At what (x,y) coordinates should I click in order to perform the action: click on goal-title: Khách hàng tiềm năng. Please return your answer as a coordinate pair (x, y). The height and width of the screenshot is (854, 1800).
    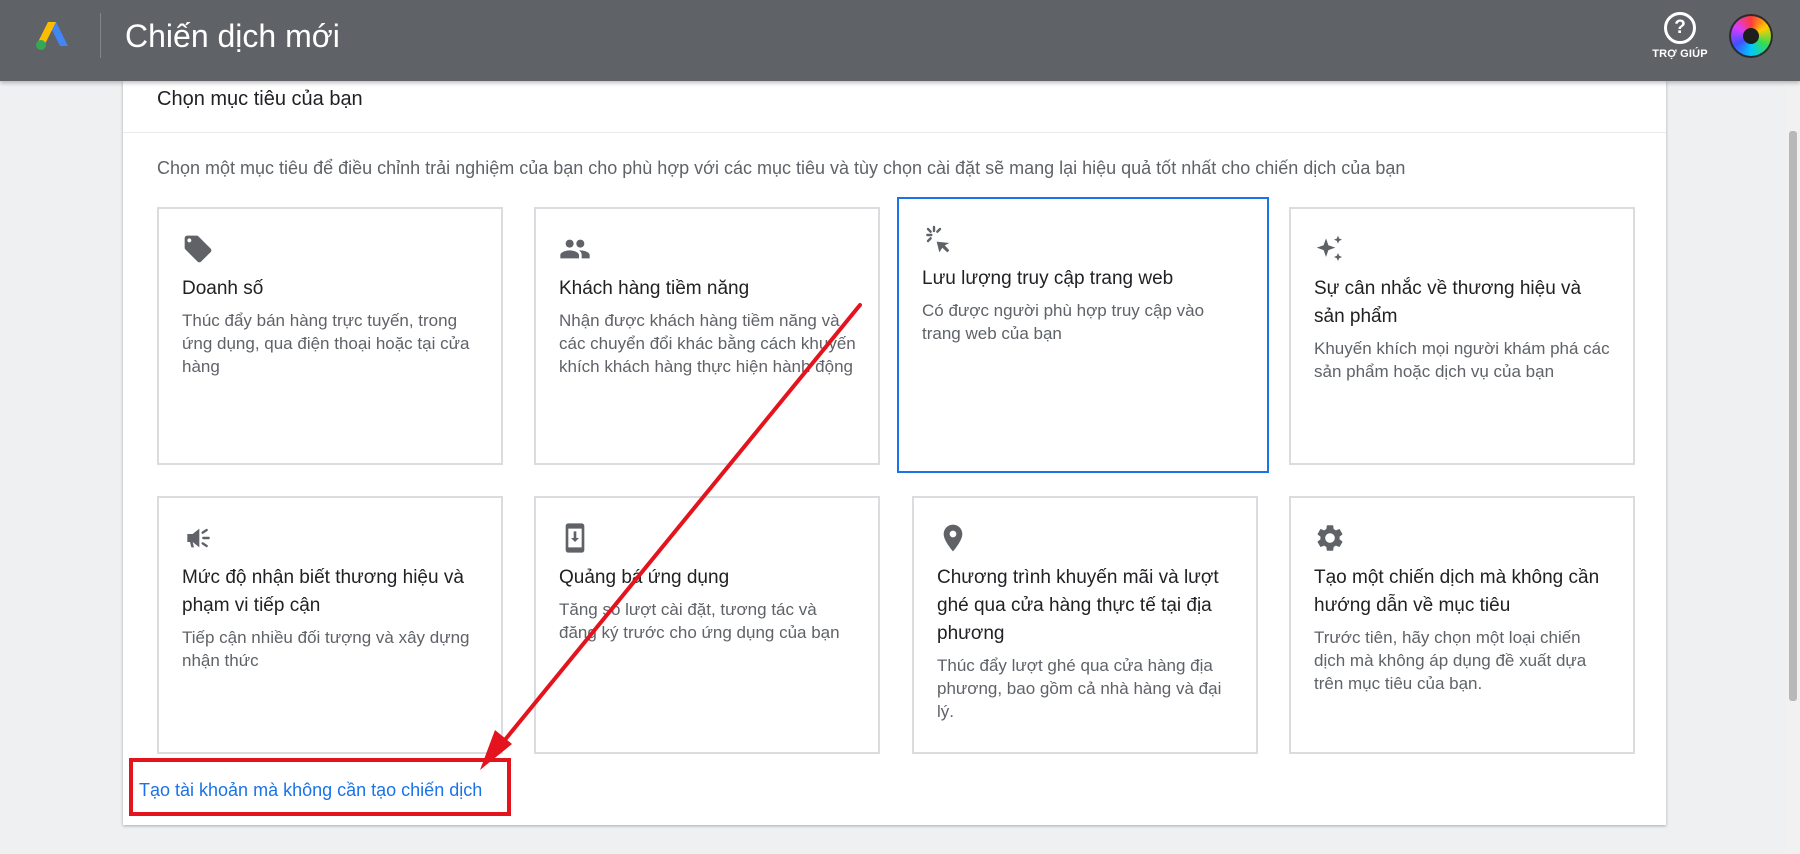
    Looking at the image, I should click on (654, 288).